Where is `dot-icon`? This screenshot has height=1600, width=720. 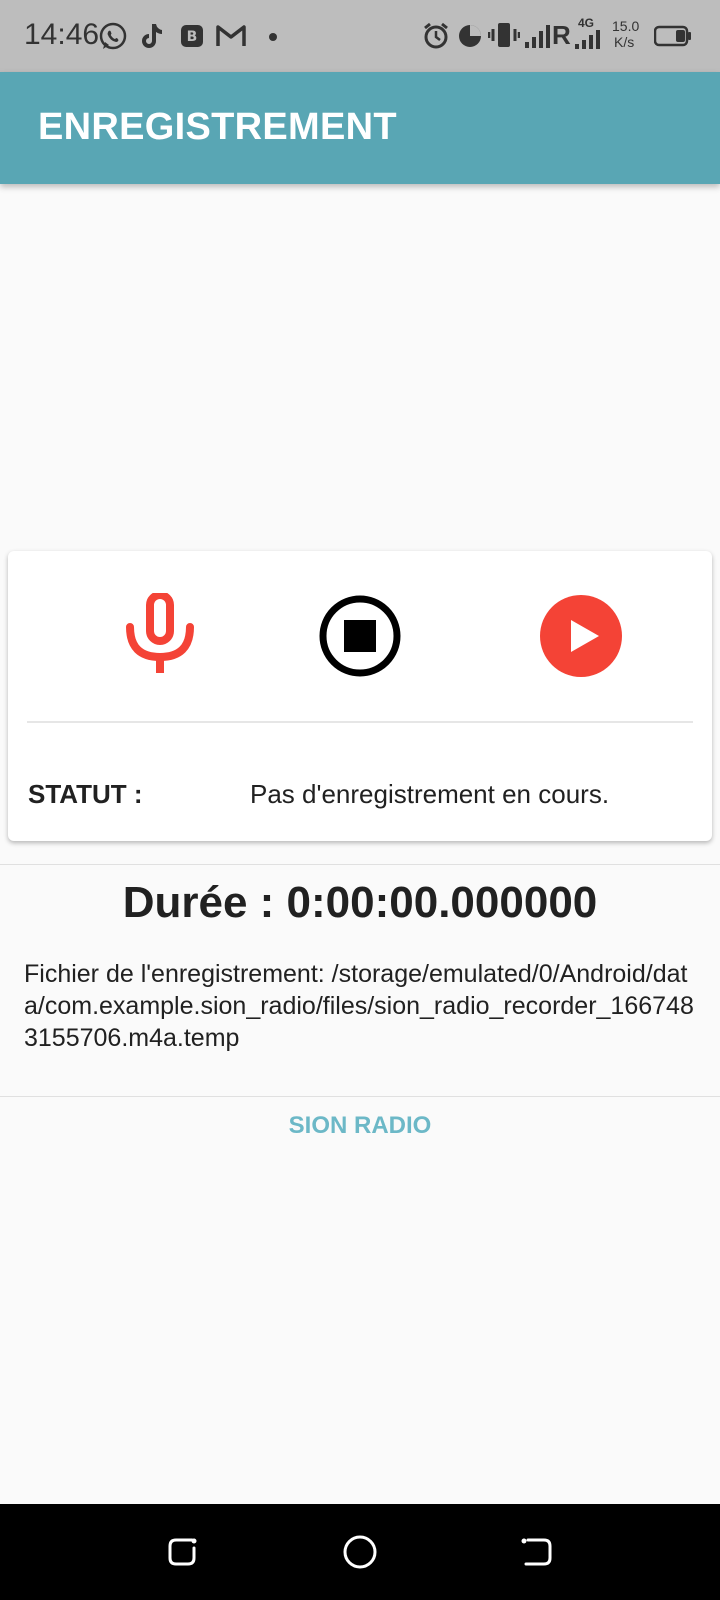
dot-icon is located at coordinates (273, 37).